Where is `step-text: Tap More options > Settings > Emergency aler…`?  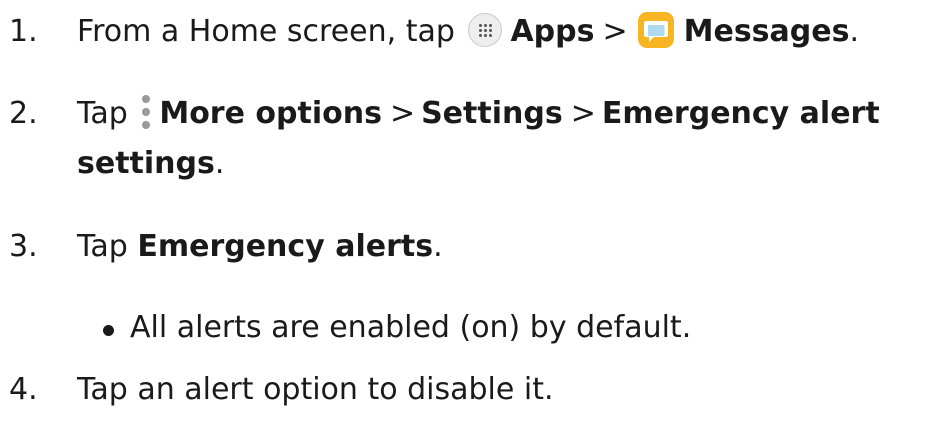 step-text: Tap More options > Settings > Emergency aler… is located at coordinates (478, 114).